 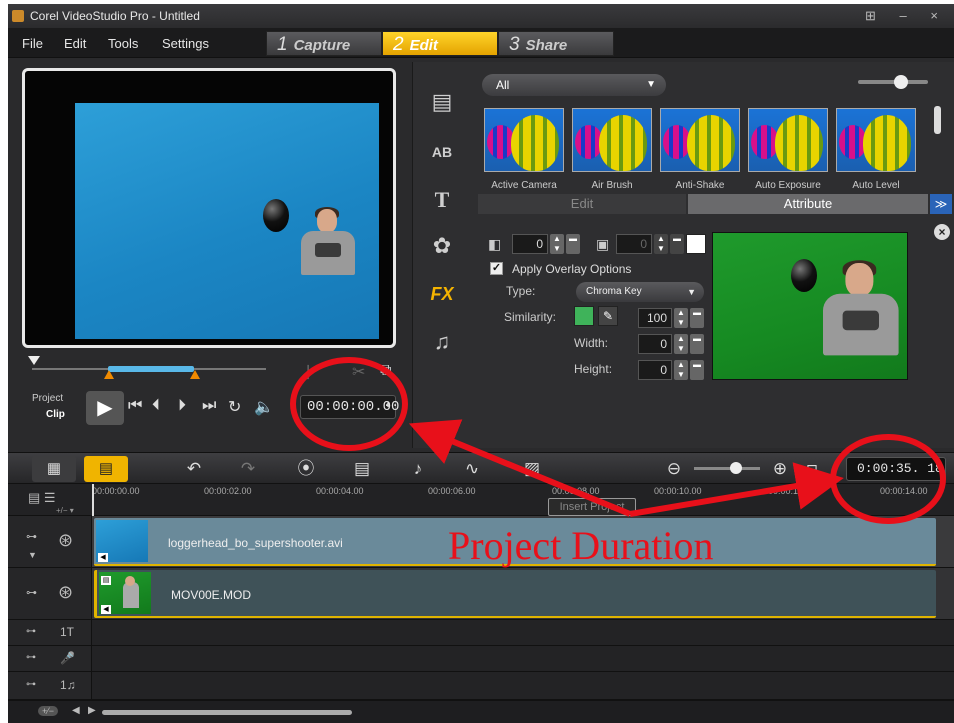 I want to click on track-toggle-icon: +/− ▾, so click(x=65, y=510).